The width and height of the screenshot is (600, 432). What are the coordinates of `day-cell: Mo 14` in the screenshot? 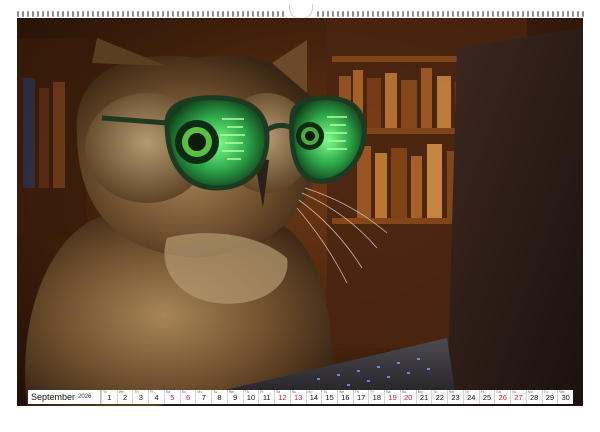 It's located at (313, 397).